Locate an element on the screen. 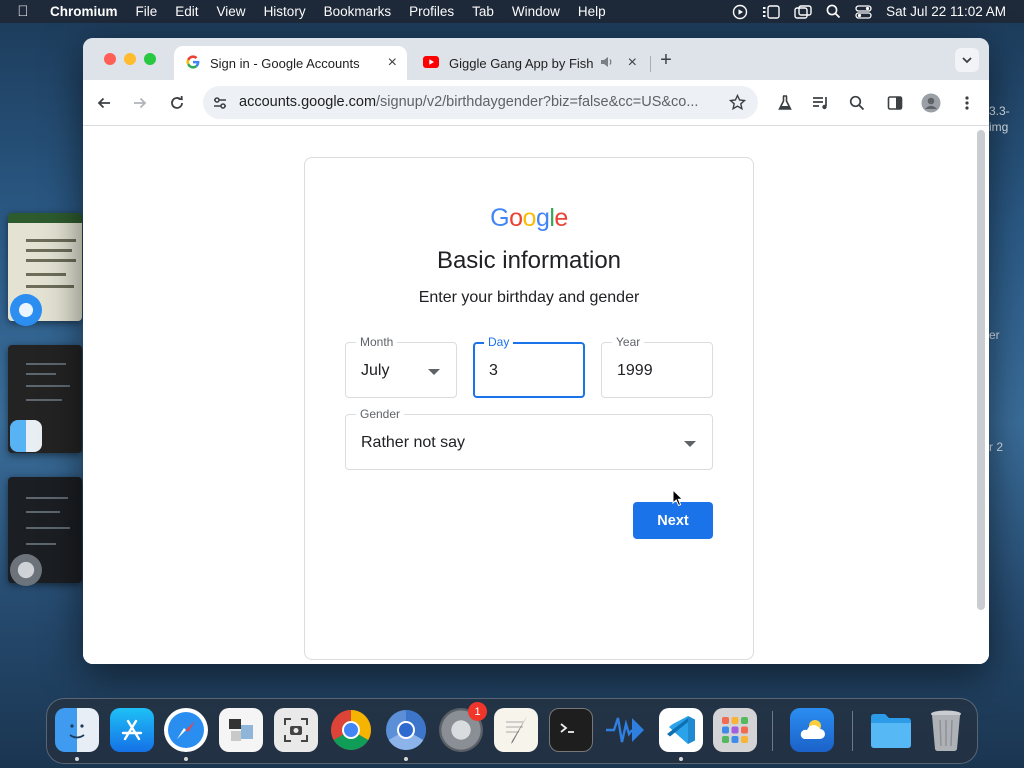  gender-value: Rather not say is located at coordinates (413, 442).